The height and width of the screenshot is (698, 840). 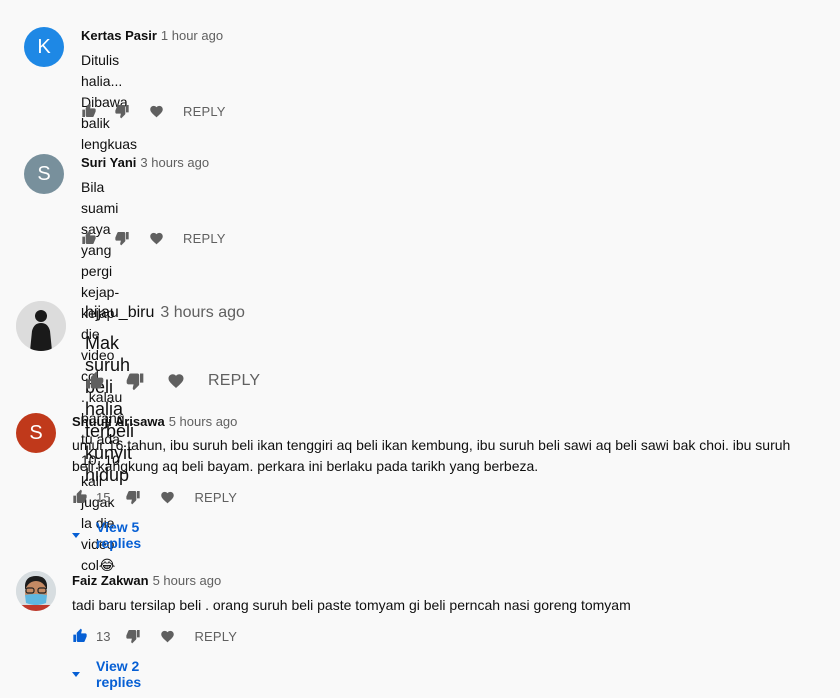 I want to click on comment-actions: 13 REPLY, so click(x=154, y=636).